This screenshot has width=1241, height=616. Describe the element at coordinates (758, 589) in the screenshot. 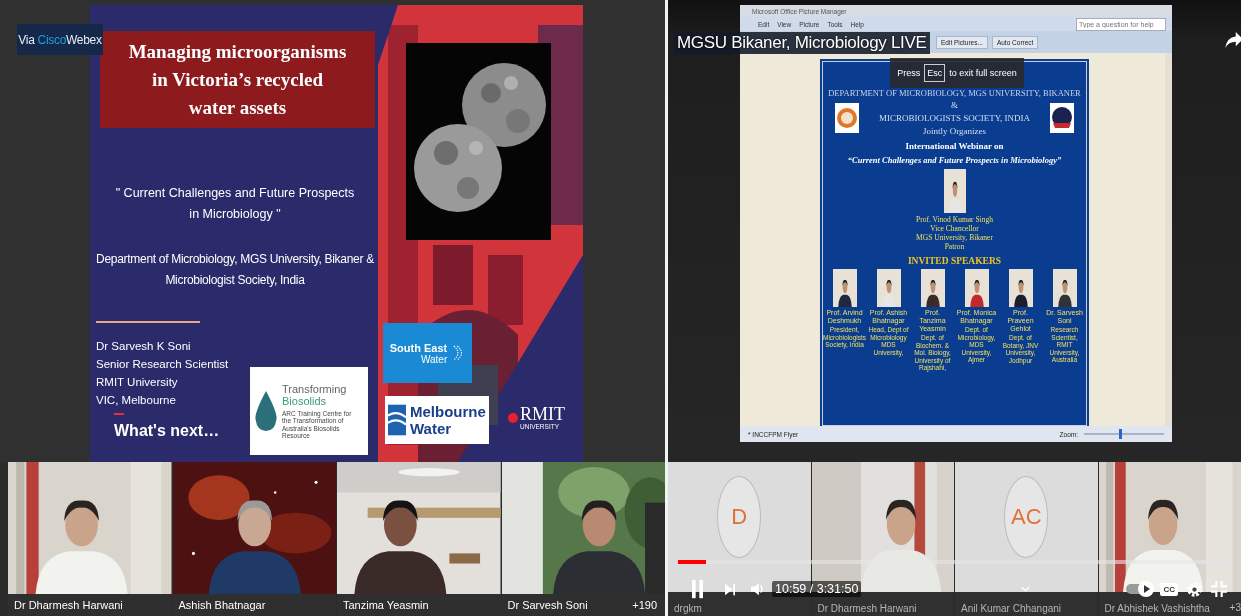

I see `volume-icon` at that location.